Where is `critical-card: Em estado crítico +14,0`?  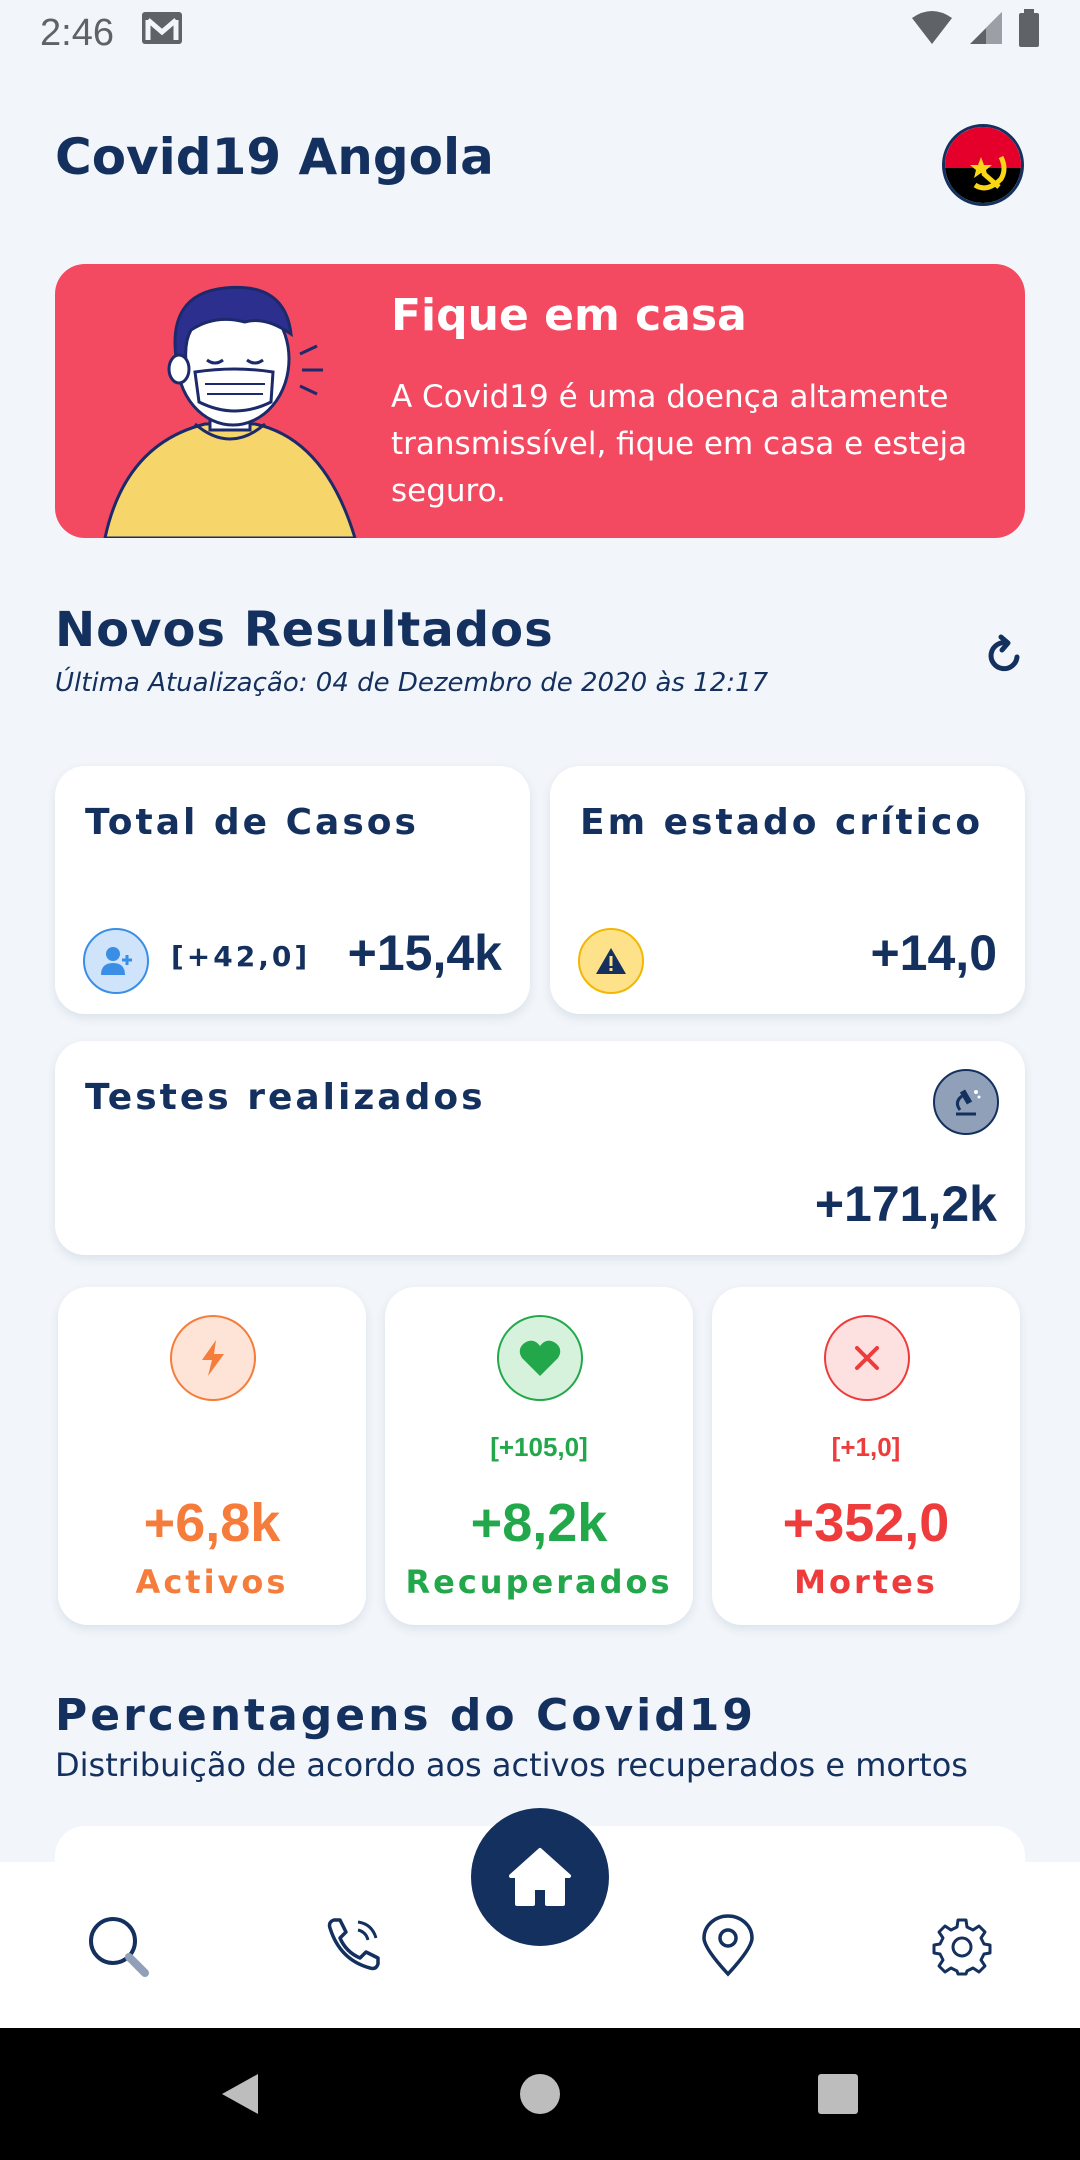 critical-card: Em estado crítico +14,0 is located at coordinates (787, 890).